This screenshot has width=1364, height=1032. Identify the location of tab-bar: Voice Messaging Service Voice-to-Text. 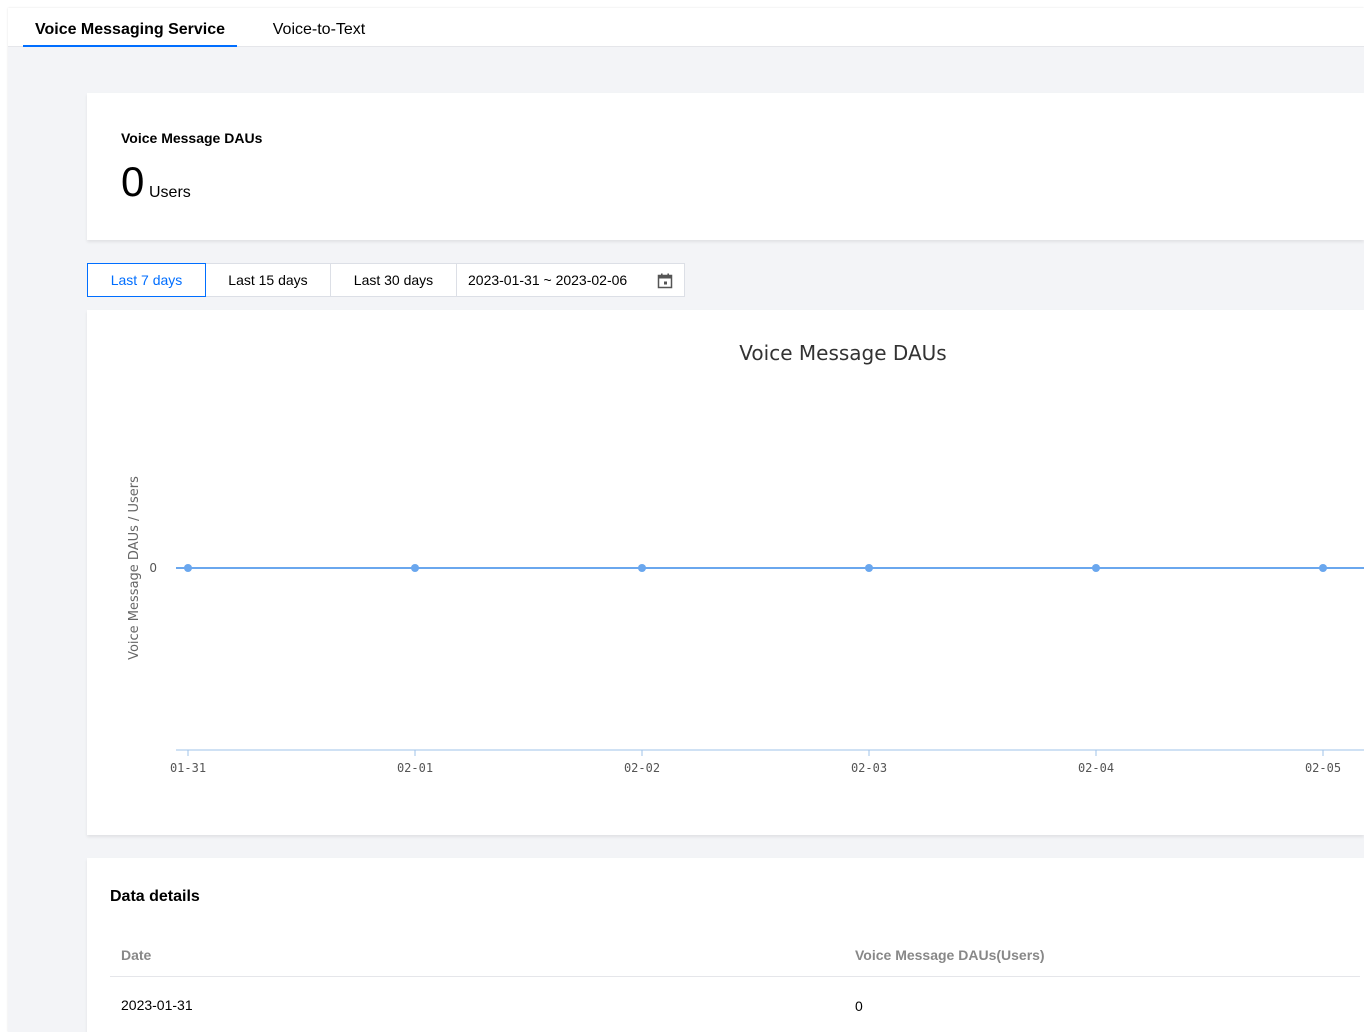
(686, 27).